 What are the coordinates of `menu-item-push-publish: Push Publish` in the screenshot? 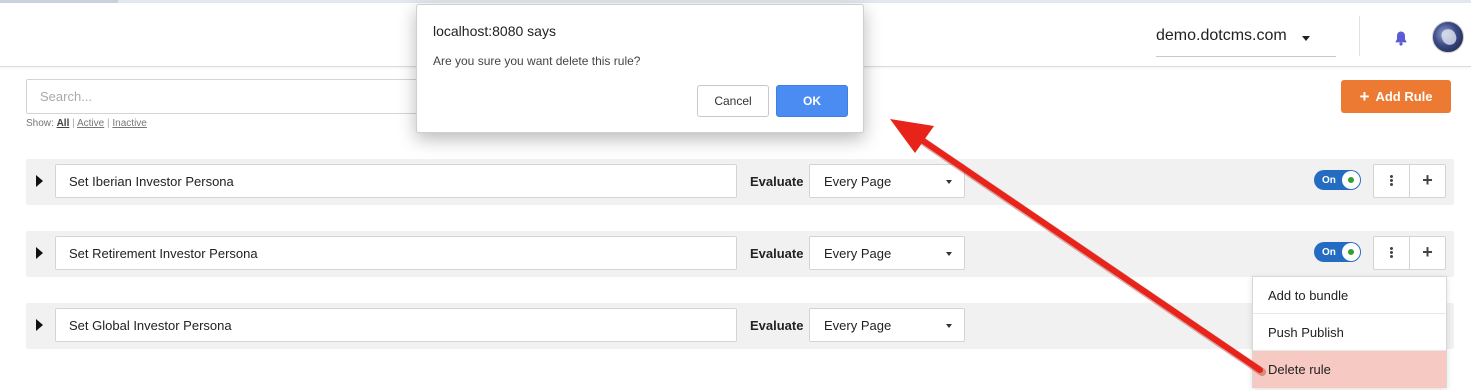 It's located at (1349, 332).